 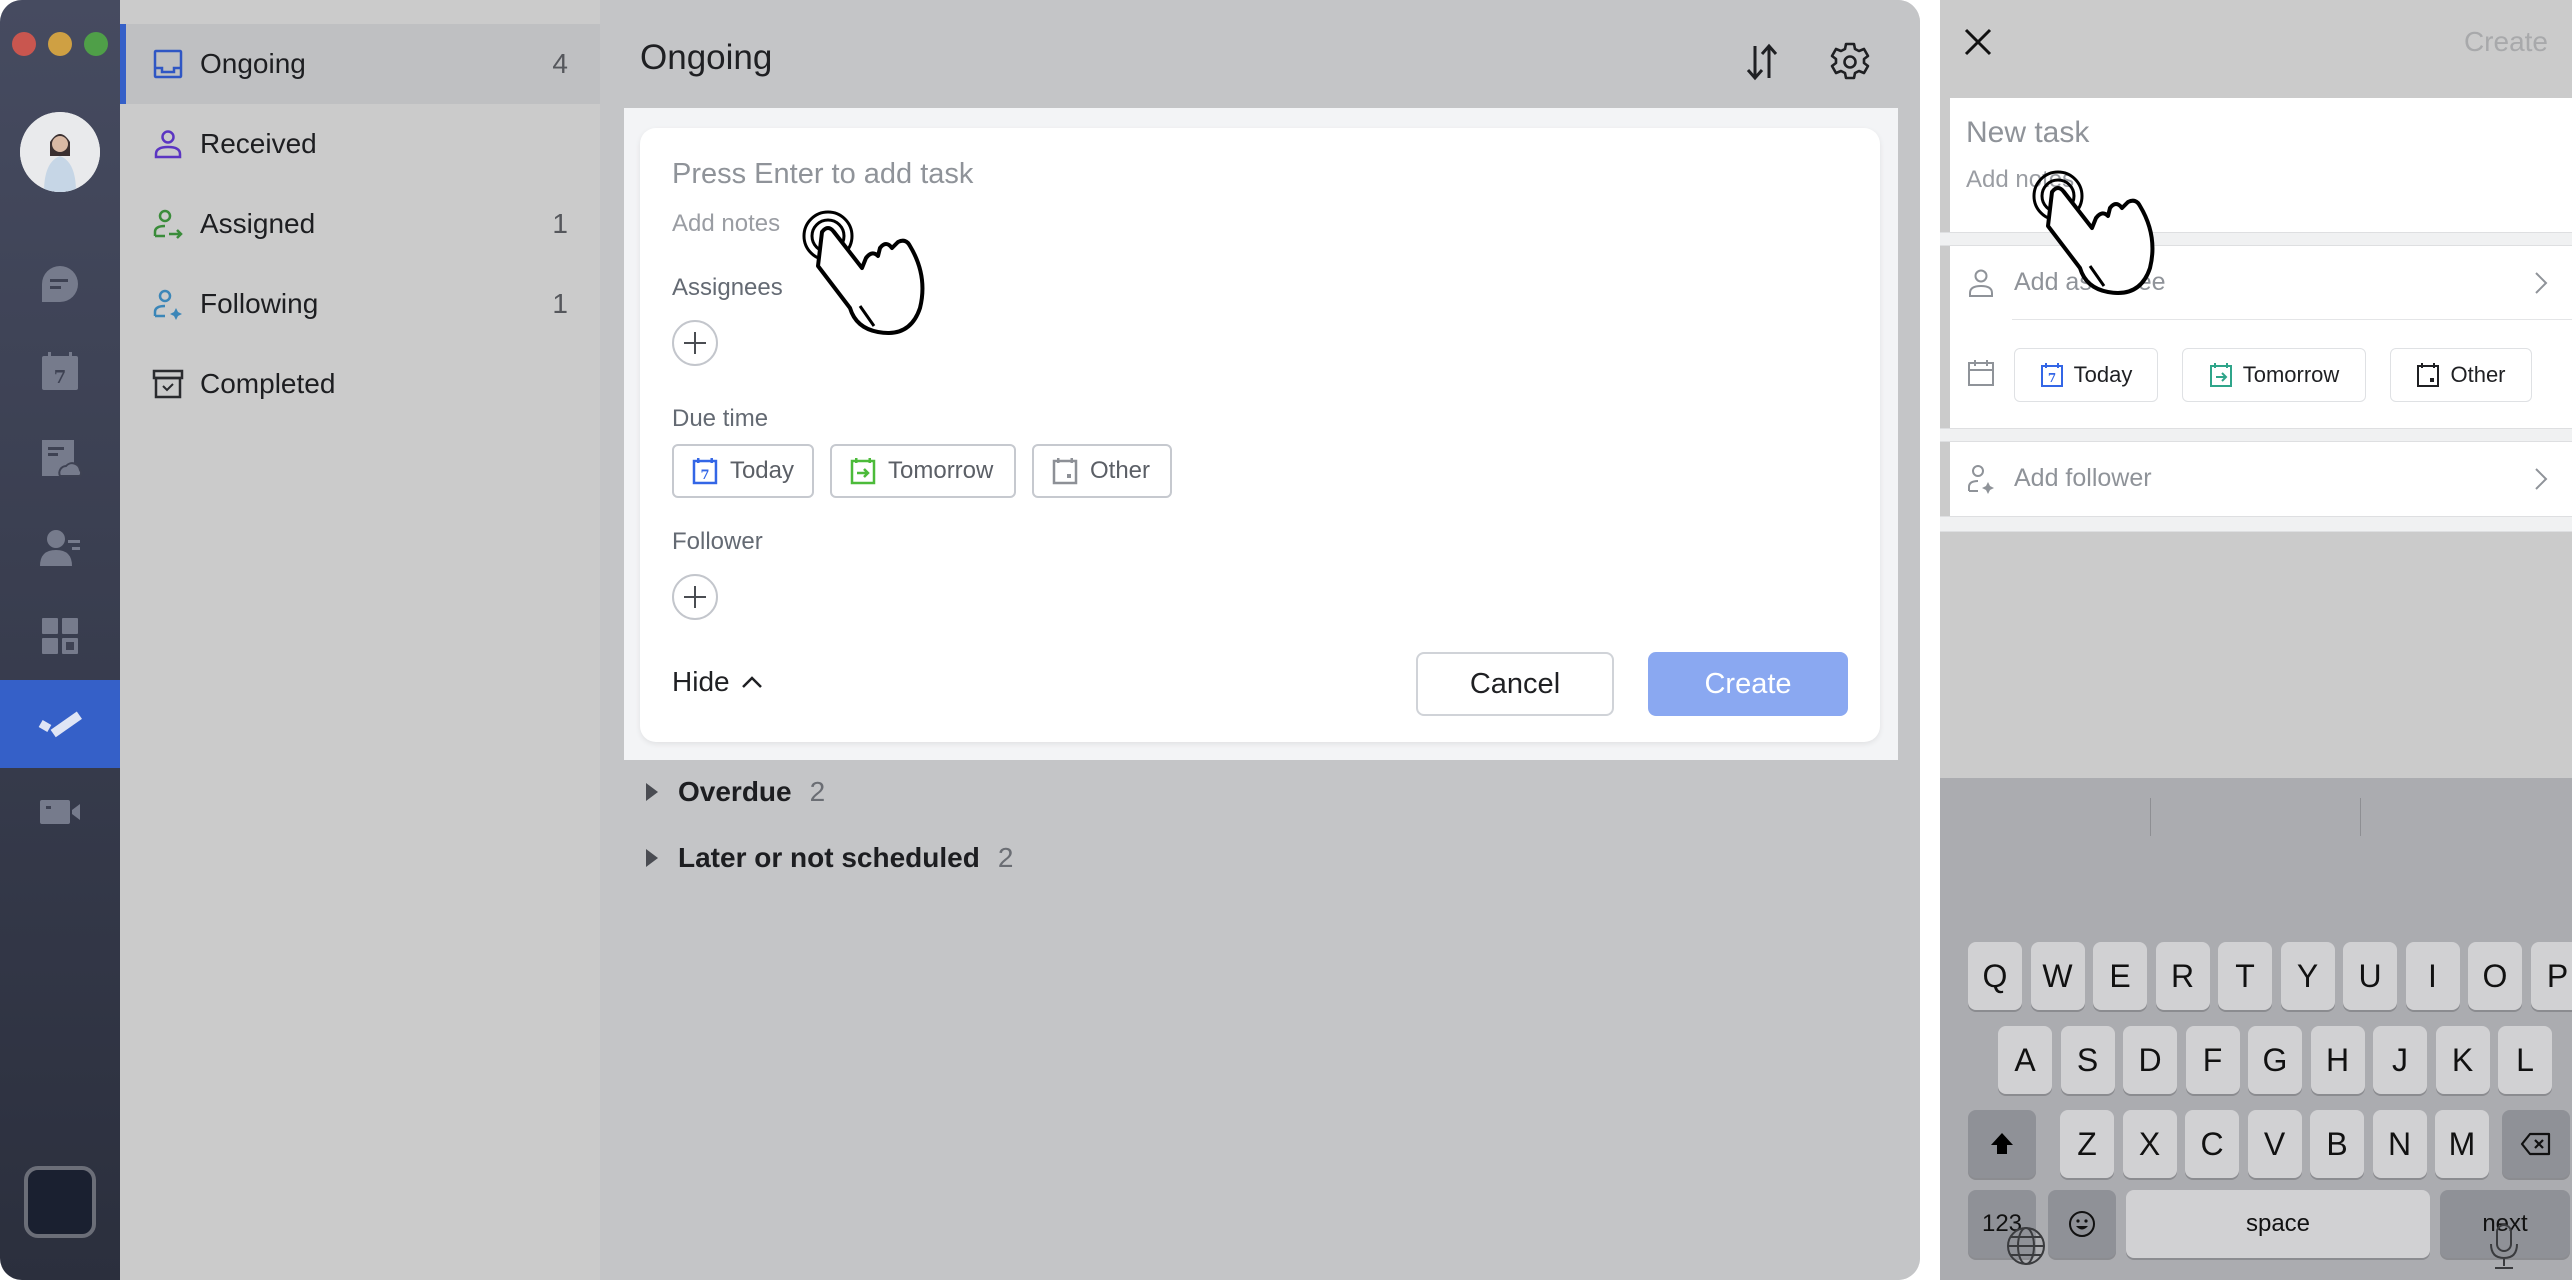 What do you see at coordinates (2120, 976) in the screenshot?
I see `key-e: E` at bounding box center [2120, 976].